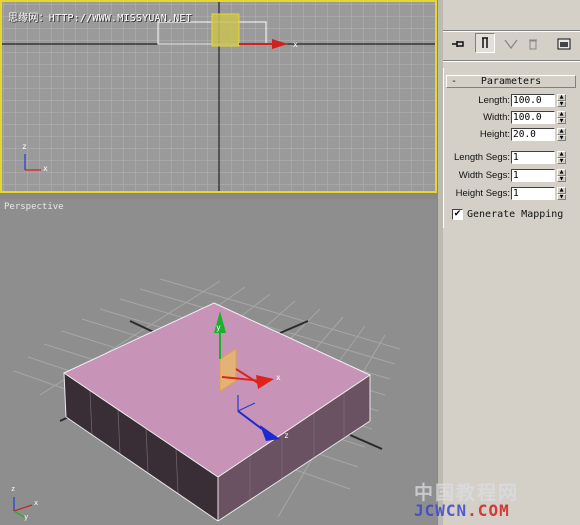  Describe the element at coordinates (488, 510) in the screenshot. I see `watermark-en-suffix: .COM` at that location.